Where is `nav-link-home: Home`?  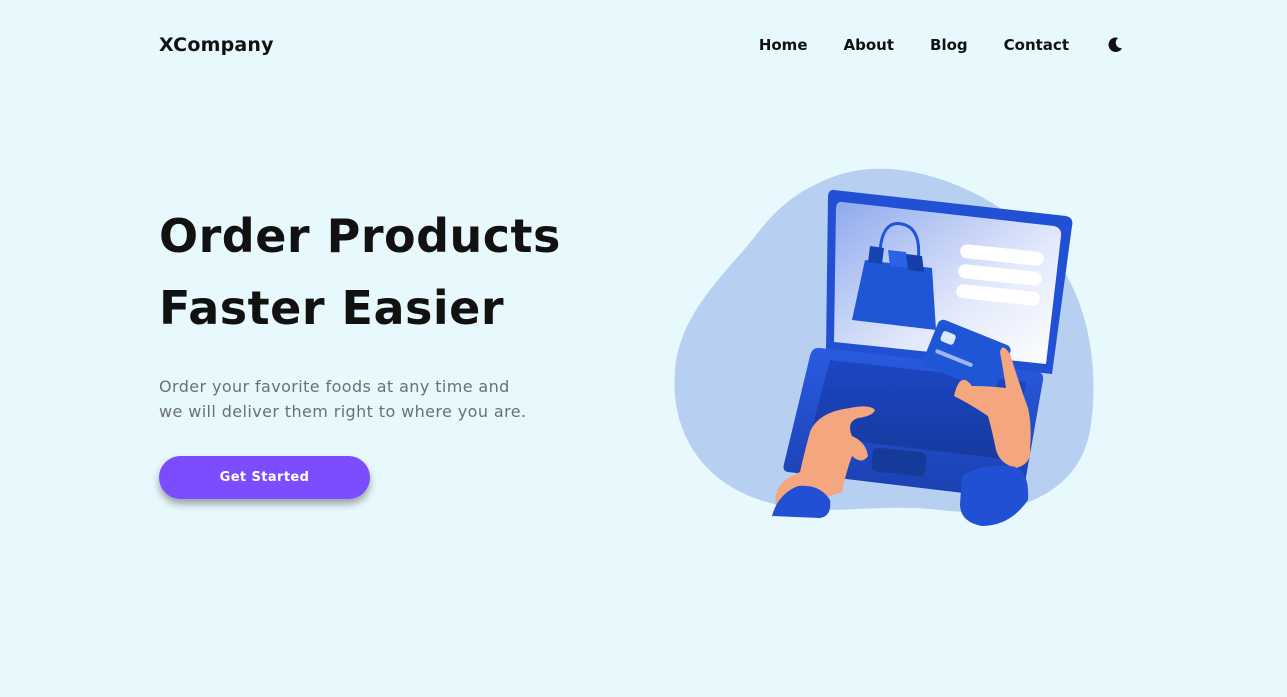 nav-link-home: Home is located at coordinates (783, 45).